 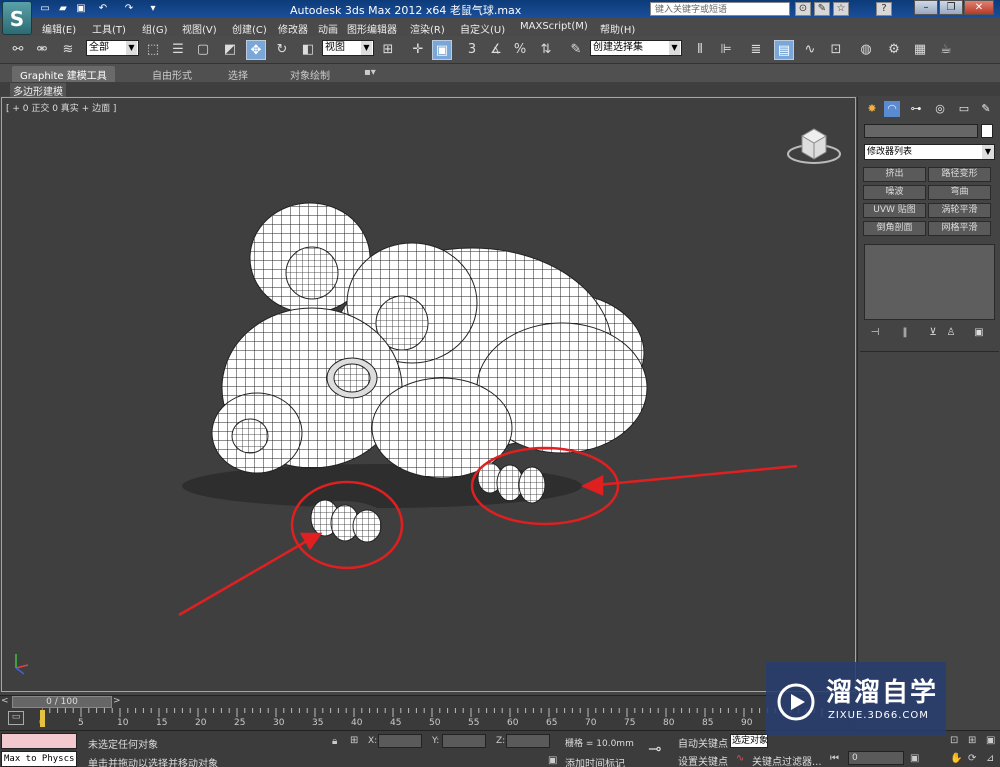 I want to click on graphite-toggle-icon: ▤, so click(x=784, y=50).